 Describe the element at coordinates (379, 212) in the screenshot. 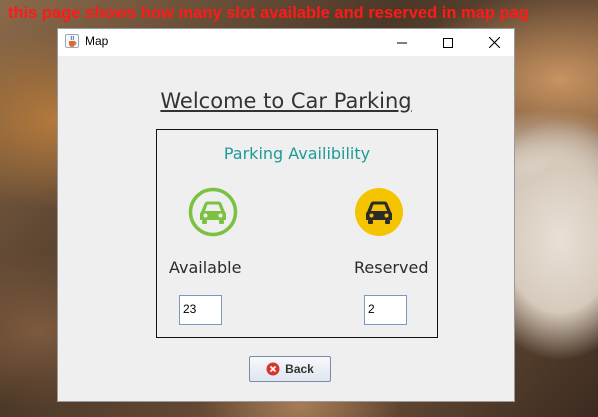

I see `reserved-car-icon` at that location.